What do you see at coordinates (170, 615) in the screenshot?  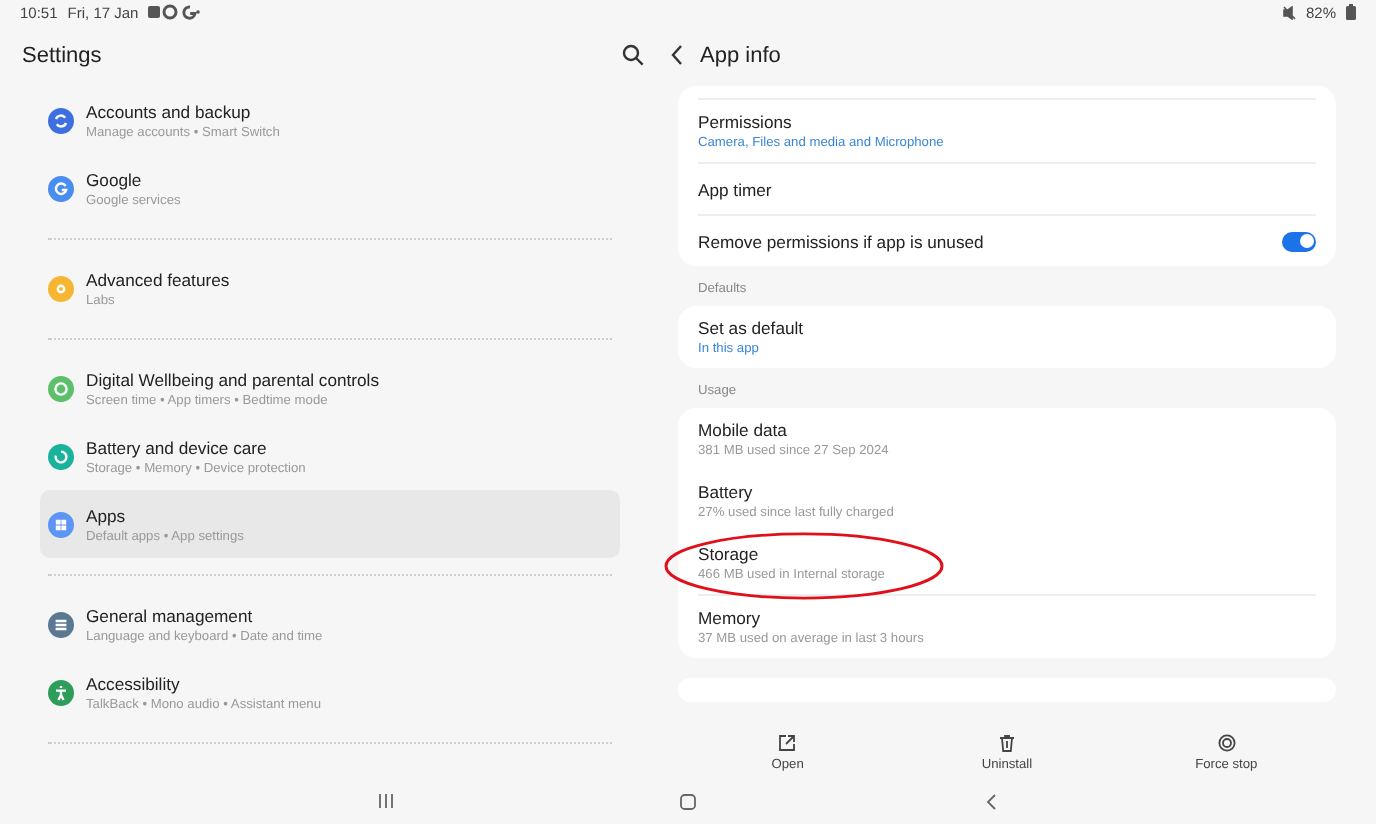 I see `item-title: General management` at bounding box center [170, 615].